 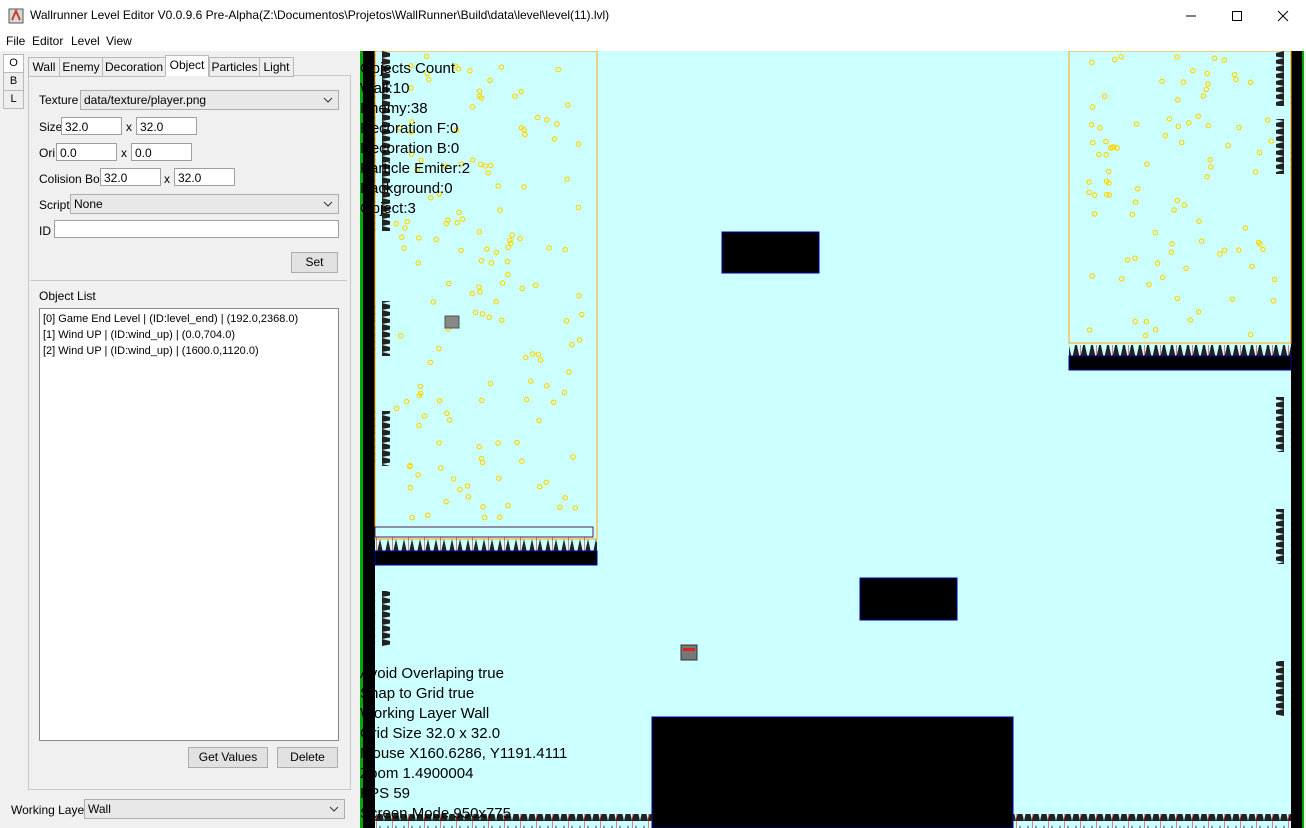 I want to click on set-button: Set, so click(x=314, y=262).